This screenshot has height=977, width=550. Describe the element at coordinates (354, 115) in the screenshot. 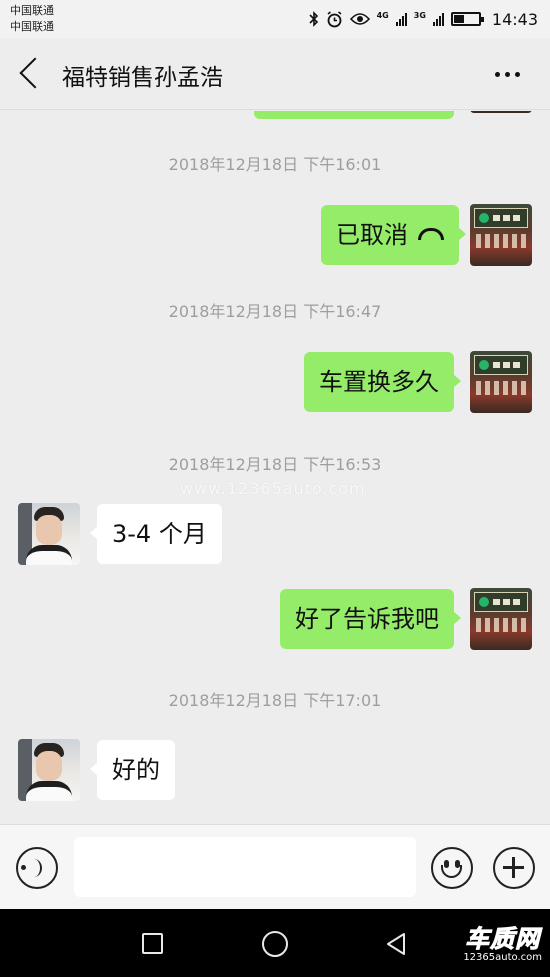

I see `previous-message-bubble` at that location.